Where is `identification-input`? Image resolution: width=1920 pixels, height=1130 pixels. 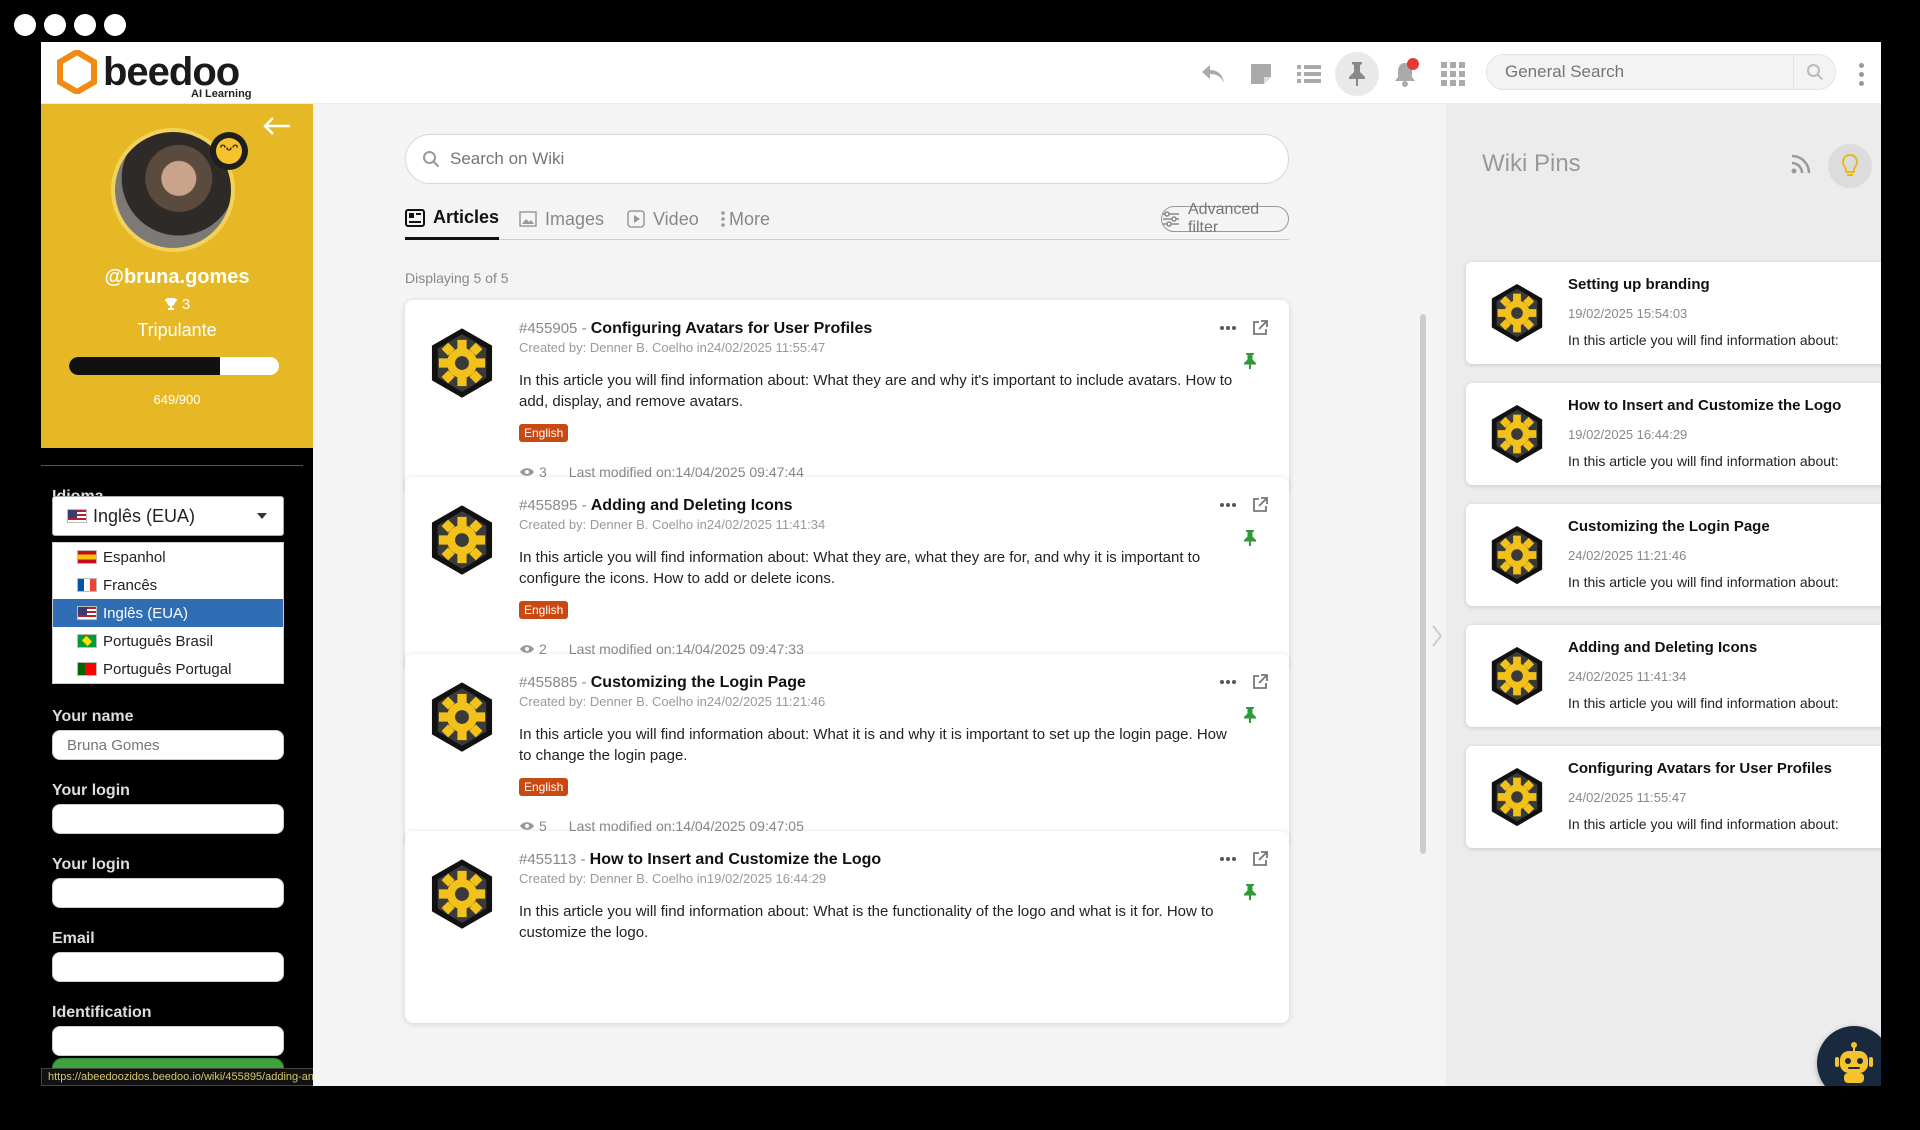
identification-input is located at coordinates (168, 1041).